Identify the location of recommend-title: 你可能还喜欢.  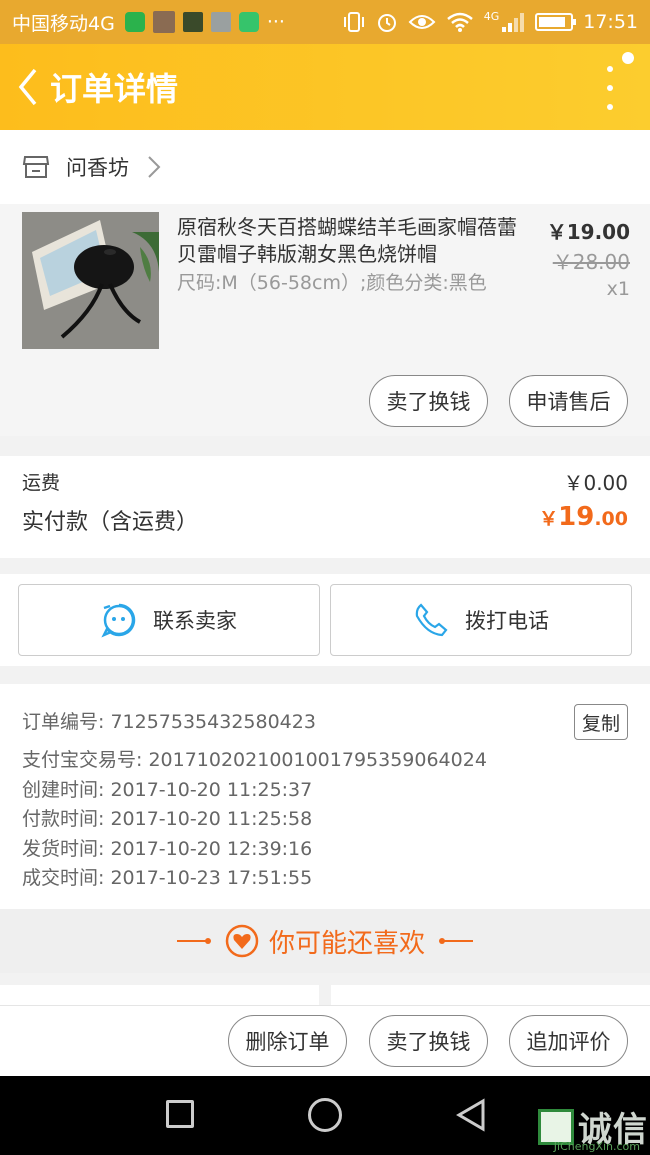
(346, 943).